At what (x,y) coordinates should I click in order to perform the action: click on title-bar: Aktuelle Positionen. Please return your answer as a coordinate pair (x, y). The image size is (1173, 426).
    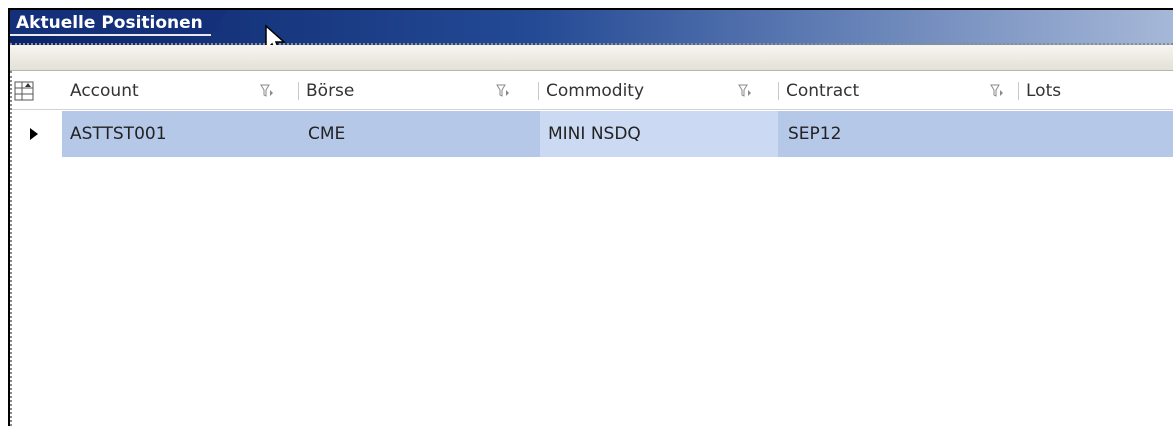
    Looking at the image, I should click on (591, 27).